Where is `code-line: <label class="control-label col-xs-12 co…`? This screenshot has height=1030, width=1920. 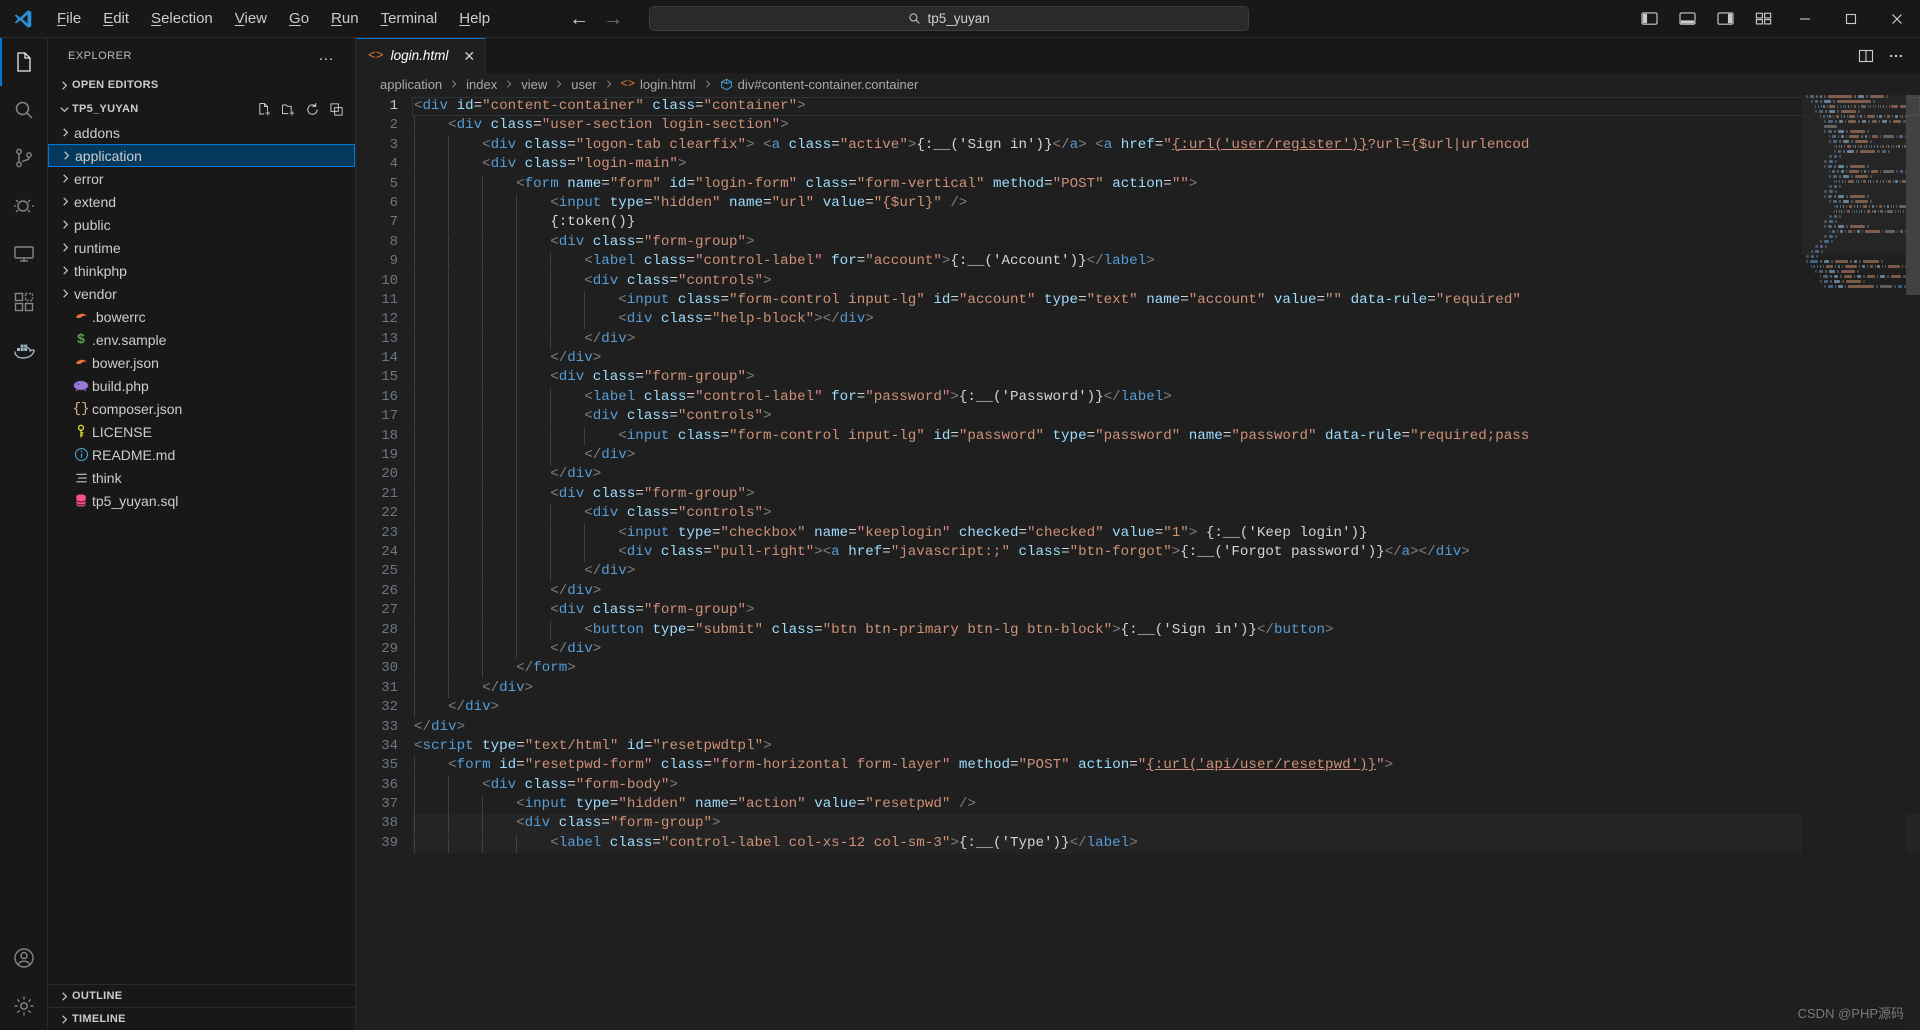 code-line: <label class="control-label col-xs-12 co… is located at coordinates (1166, 843).